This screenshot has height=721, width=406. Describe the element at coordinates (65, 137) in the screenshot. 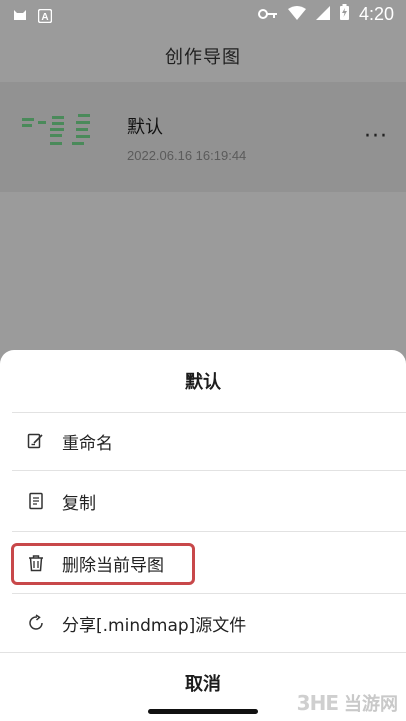

I see `mindmap-thumbnail-icon` at that location.